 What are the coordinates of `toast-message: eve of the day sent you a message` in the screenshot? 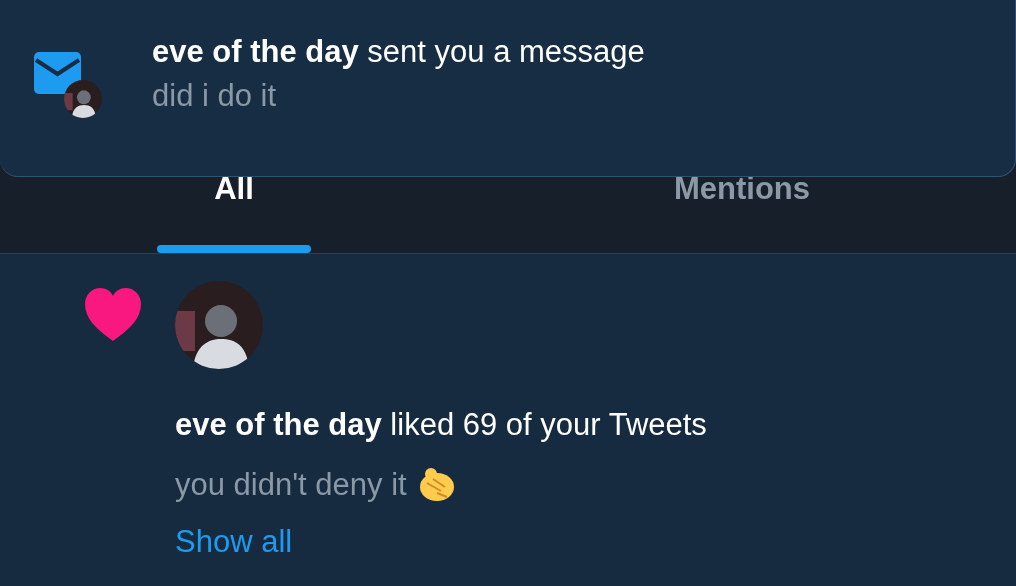 It's located at (398, 52).